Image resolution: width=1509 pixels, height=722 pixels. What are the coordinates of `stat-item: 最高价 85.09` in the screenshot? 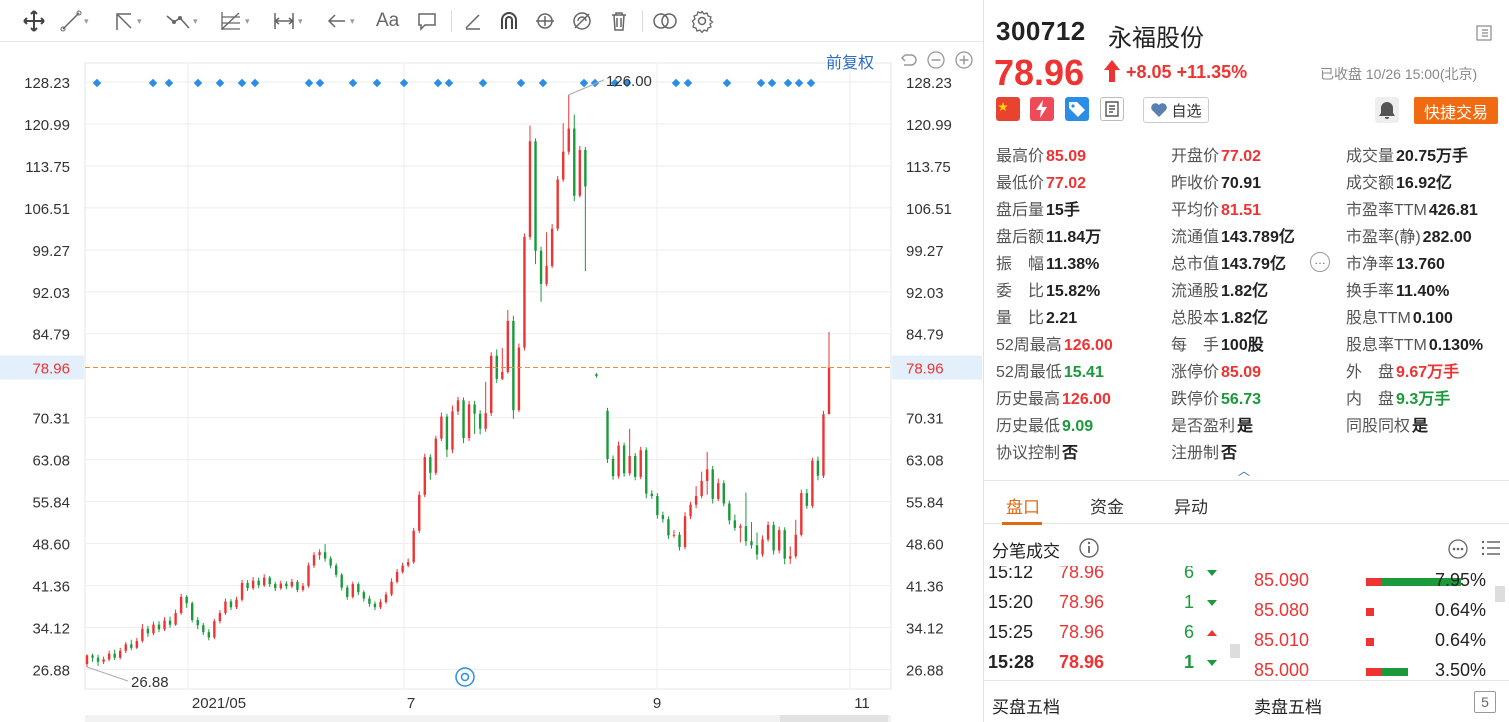 It's located at (1041, 155).